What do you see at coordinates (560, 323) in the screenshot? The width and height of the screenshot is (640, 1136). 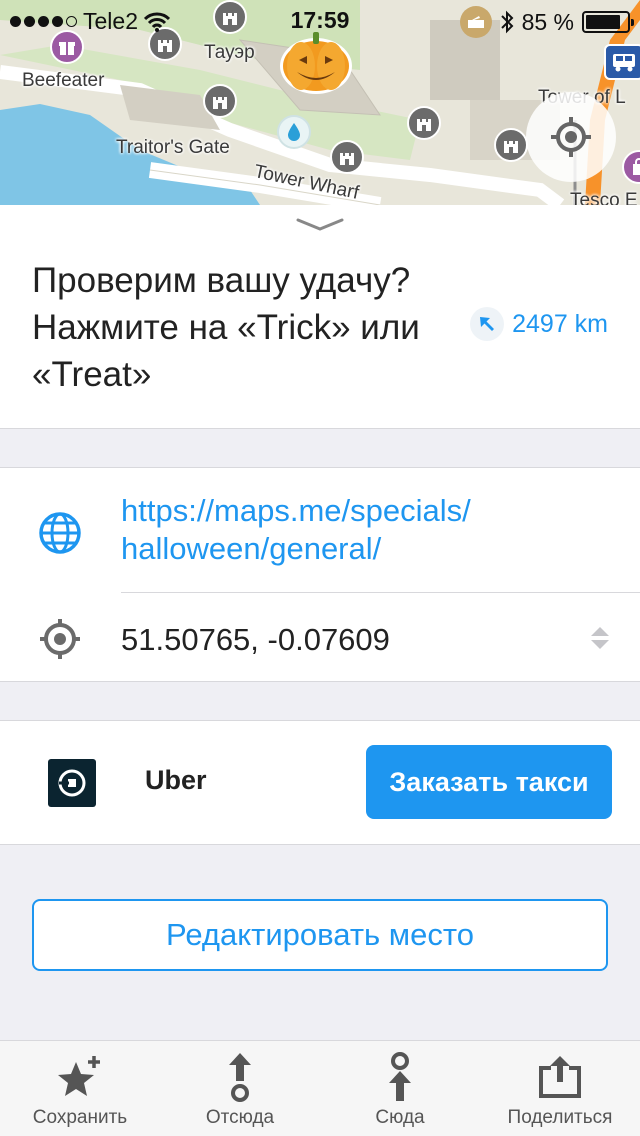 I see `distance-value: 2497 km` at bounding box center [560, 323].